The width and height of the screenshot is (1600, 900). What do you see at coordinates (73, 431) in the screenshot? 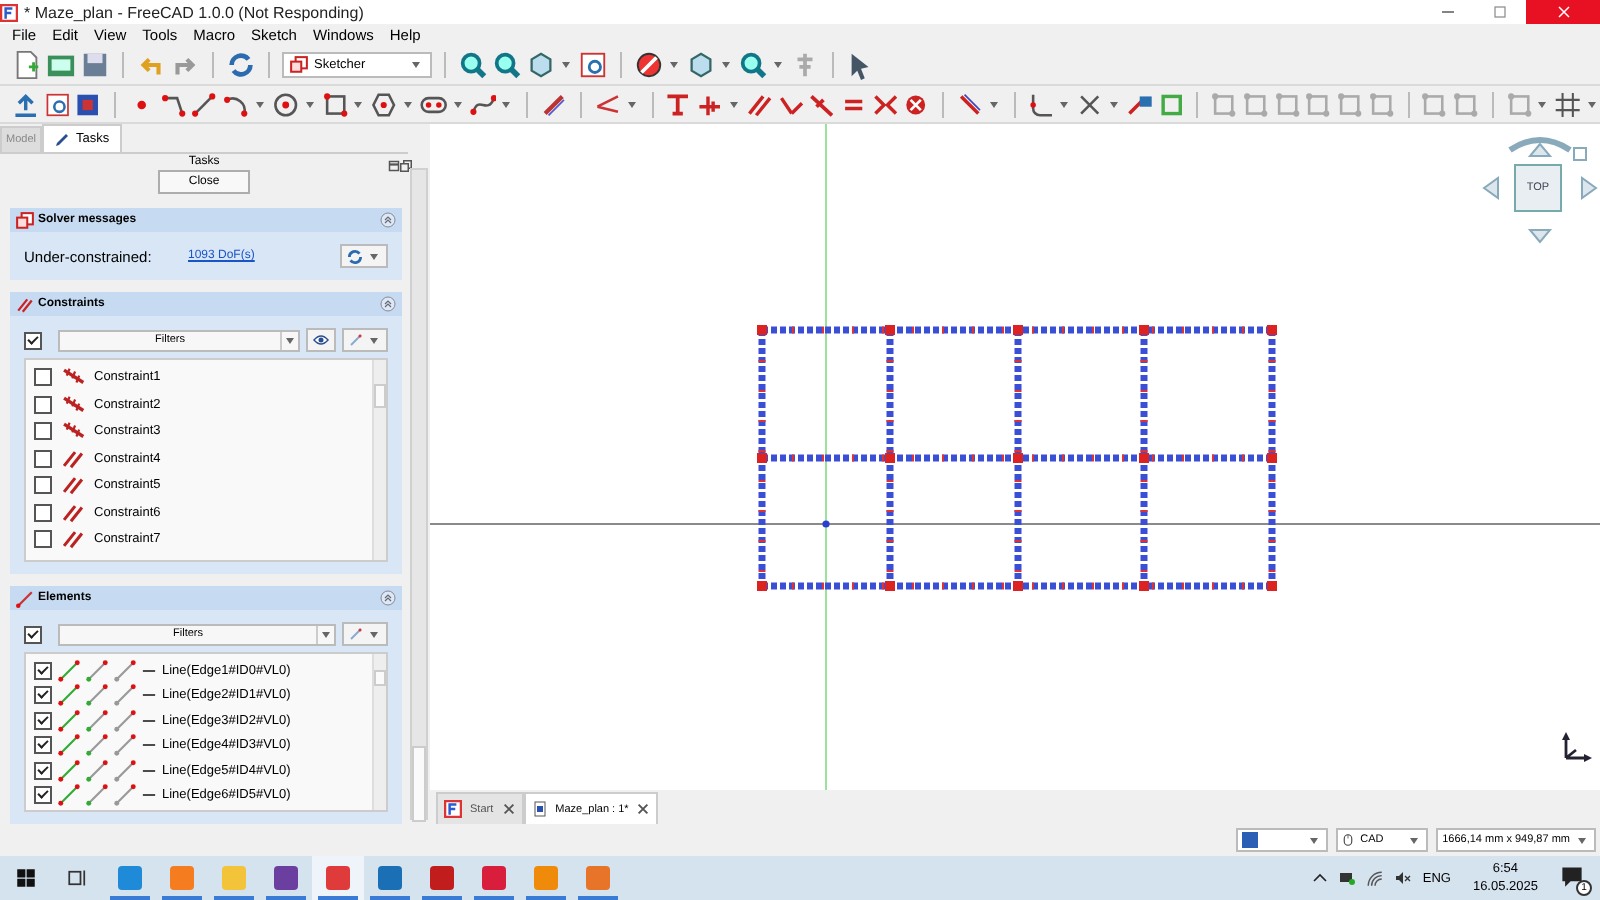
I see `coincident-constraint-icon` at bounding box center [73, 431].